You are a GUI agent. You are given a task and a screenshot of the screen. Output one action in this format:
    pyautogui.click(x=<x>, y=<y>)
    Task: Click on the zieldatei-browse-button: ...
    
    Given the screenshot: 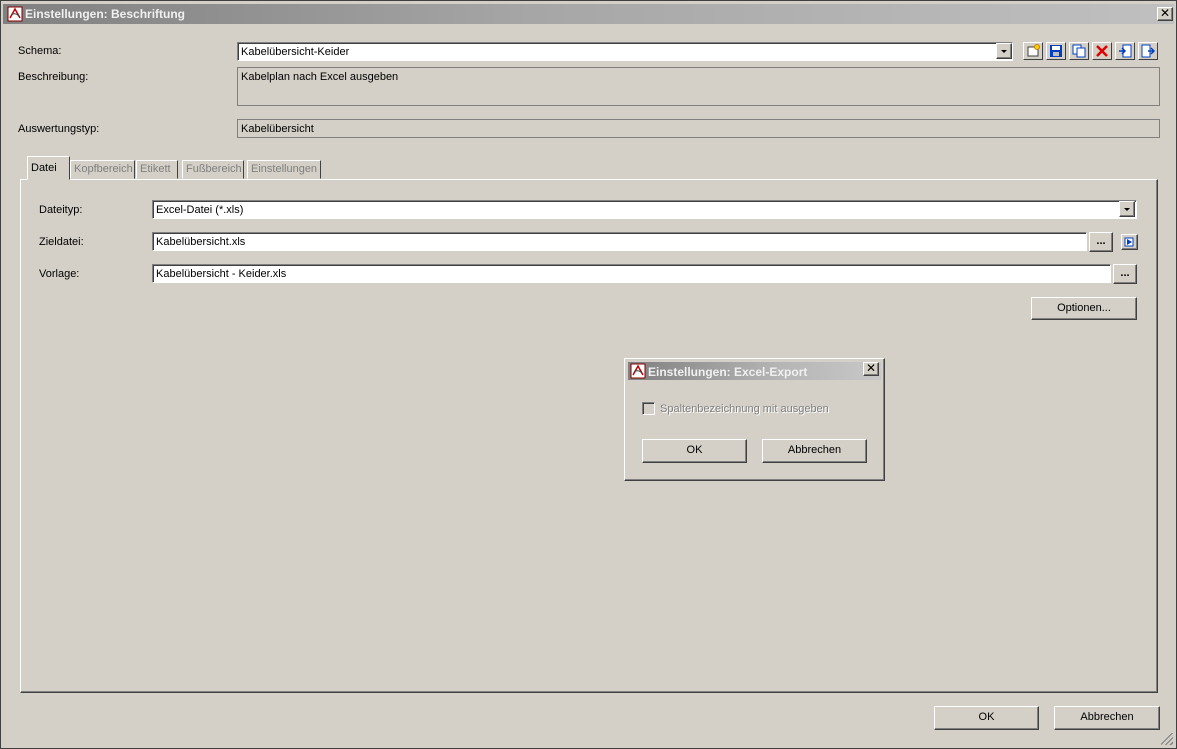 What is the action you would take?
    pyautogui.click(x=1101, y=242)
    